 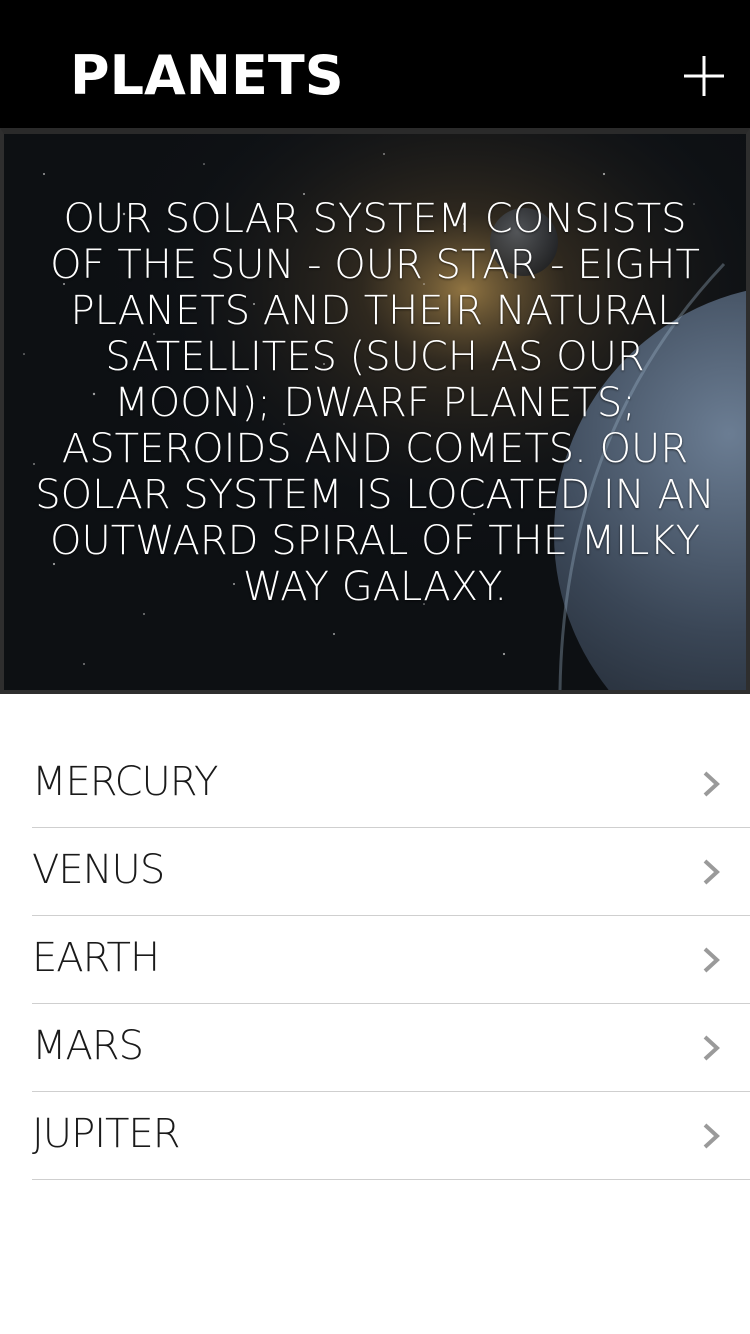 I want to click on plus-icon, so click(x=704, y=76).